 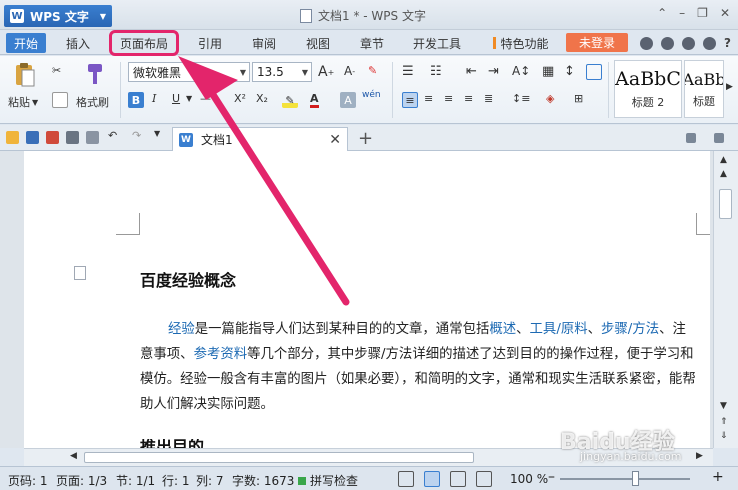 What do you see at coordinates (181, 329) in the screenshot?
I see `document-link: 经验` at bounding box center [181, 329].